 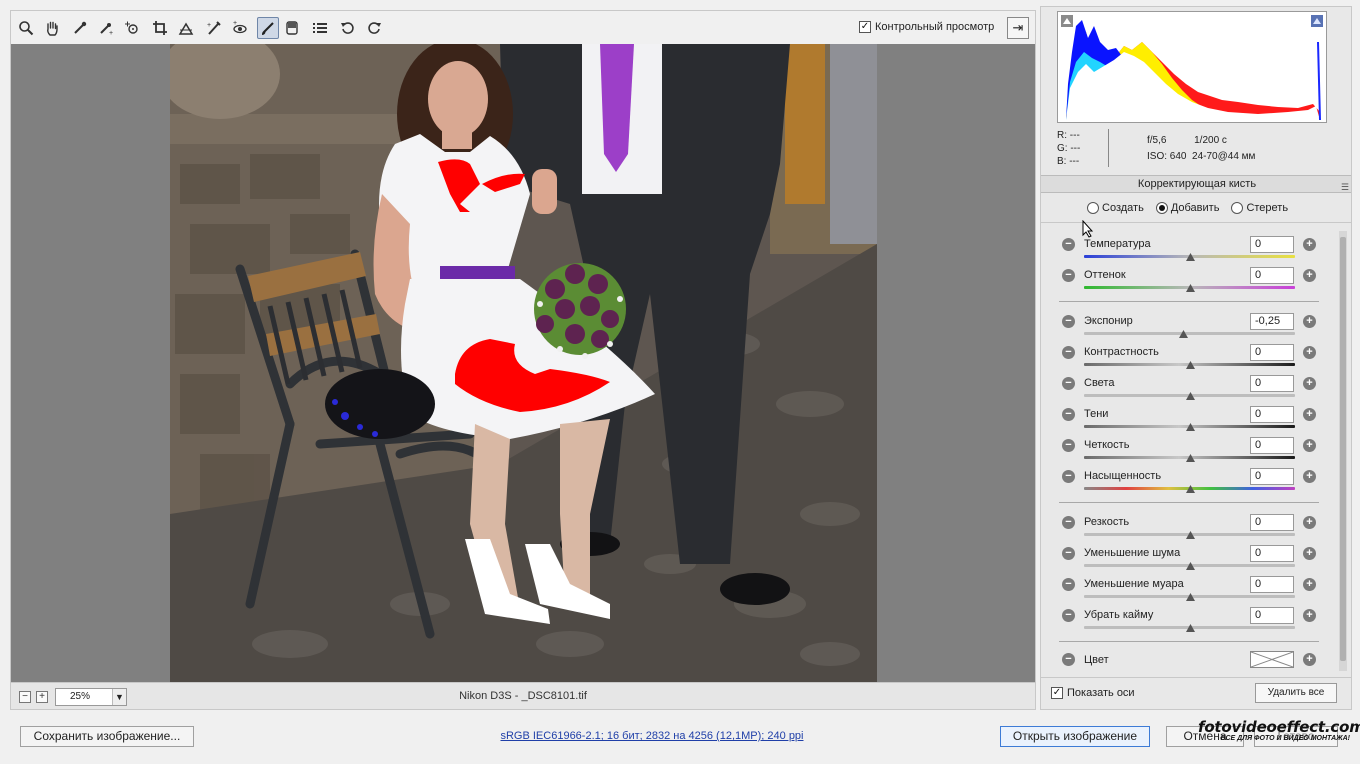 What do you see at coordinates (1093, 693) in the screenshot?
I see `show-pins-checkbox: ✓ Показать оси` at bounding box center [1093, 693].